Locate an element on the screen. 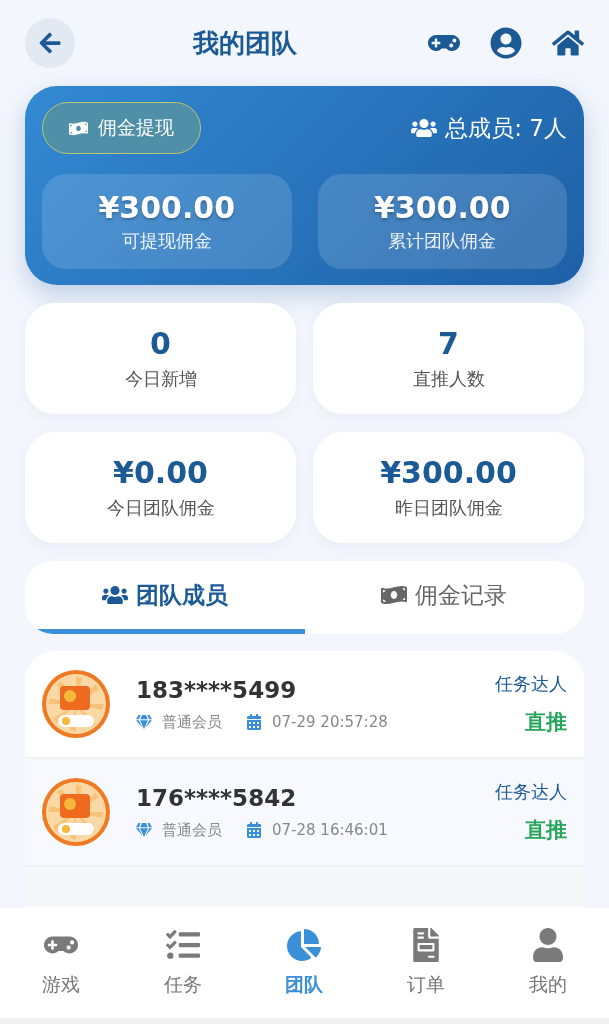 This screenshot has height=1024, width=609. withdraw-button: 佣金提现 is located at coordinates (121, 128).